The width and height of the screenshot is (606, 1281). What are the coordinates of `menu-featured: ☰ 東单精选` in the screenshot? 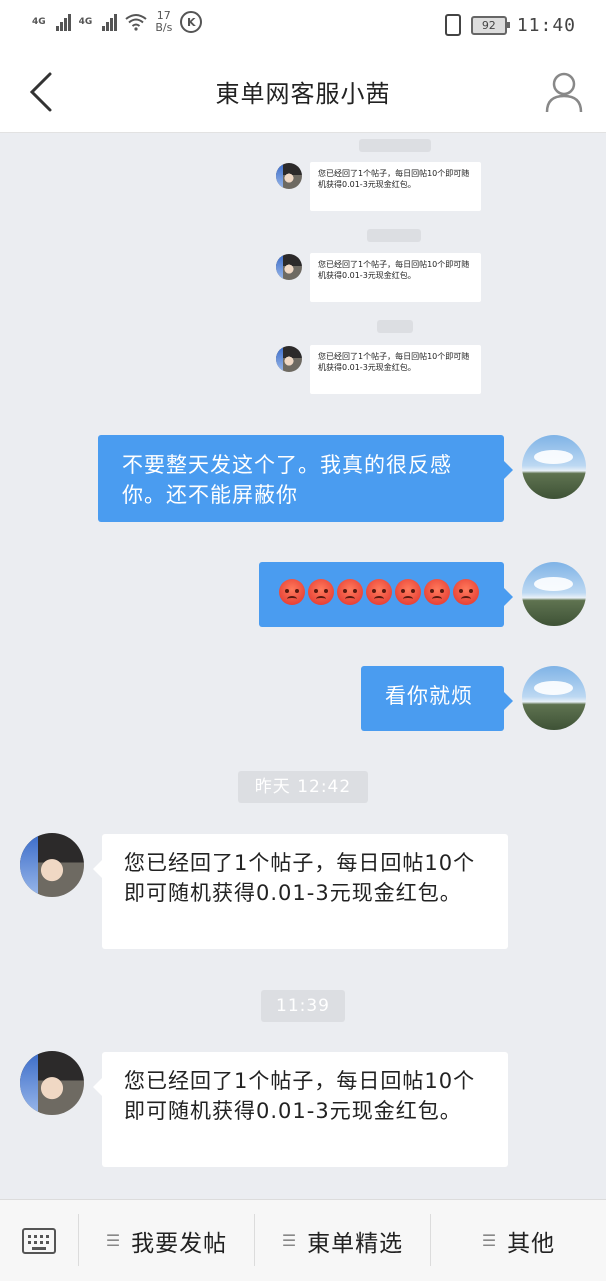 It's located at (342, 1240).